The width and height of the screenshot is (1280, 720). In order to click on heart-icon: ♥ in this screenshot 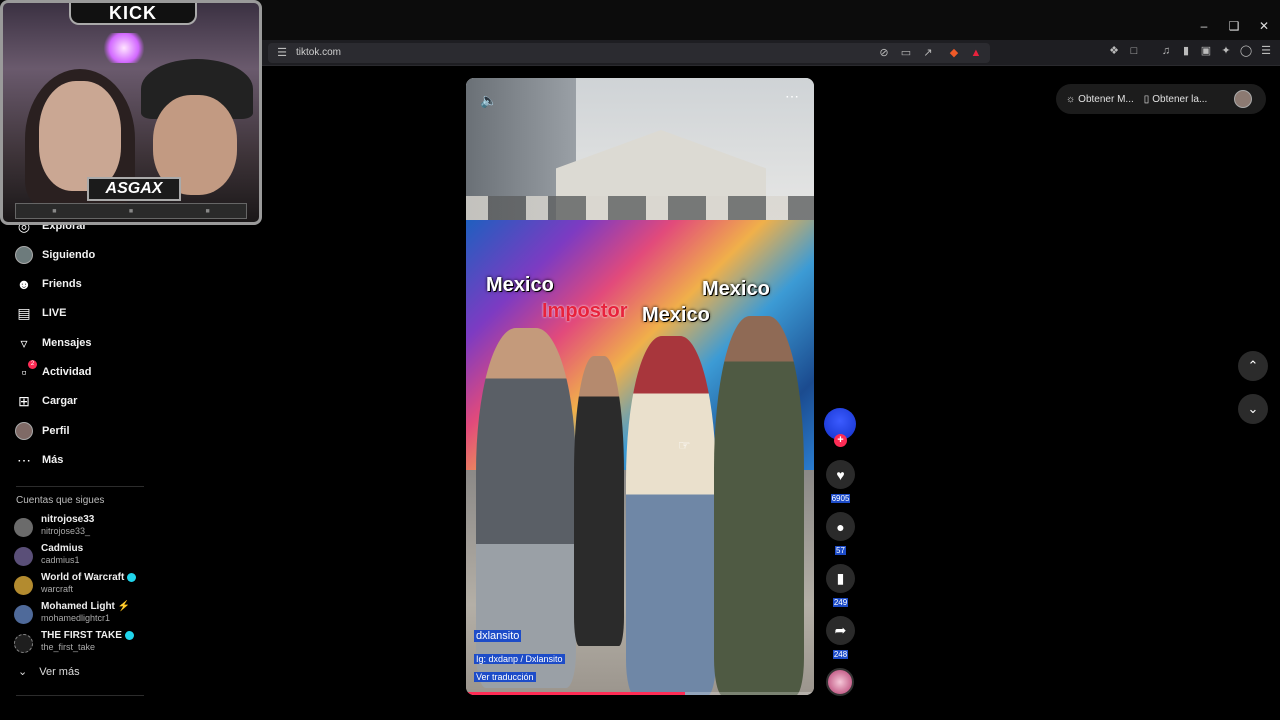, I will do `click(840, 474)`.